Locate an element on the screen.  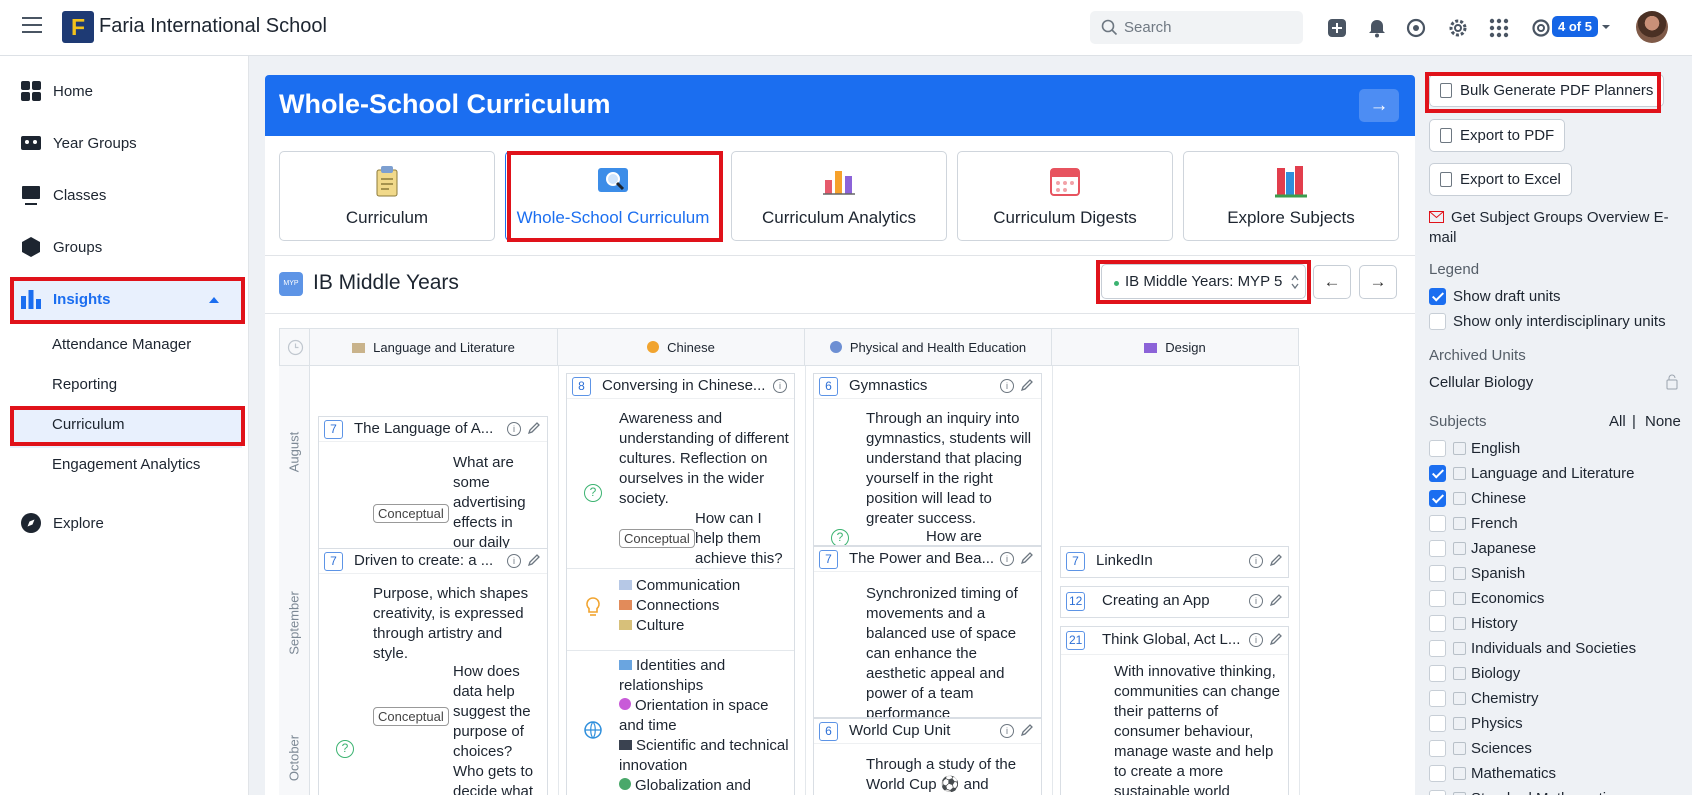
subject-groups-email-link: Get Subject Groups Overview E-mail is located at coordinates (1554, 228).